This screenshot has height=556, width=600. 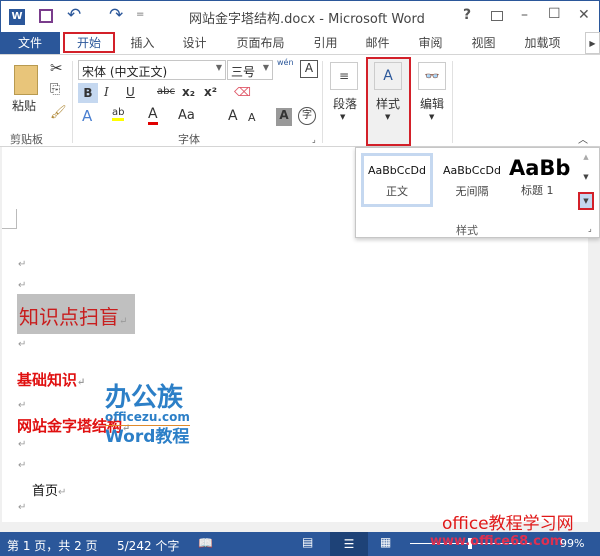 I want to click on undo-button: ↶, so click(x=74, y=15).